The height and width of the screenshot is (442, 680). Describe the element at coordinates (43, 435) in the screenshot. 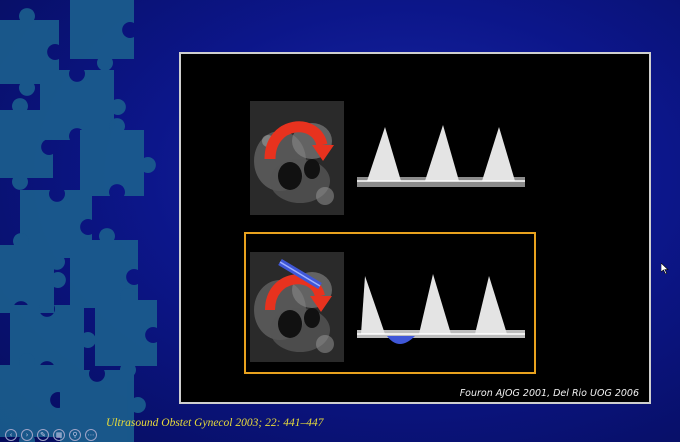

I see `pen-icon: ✎` at that location.